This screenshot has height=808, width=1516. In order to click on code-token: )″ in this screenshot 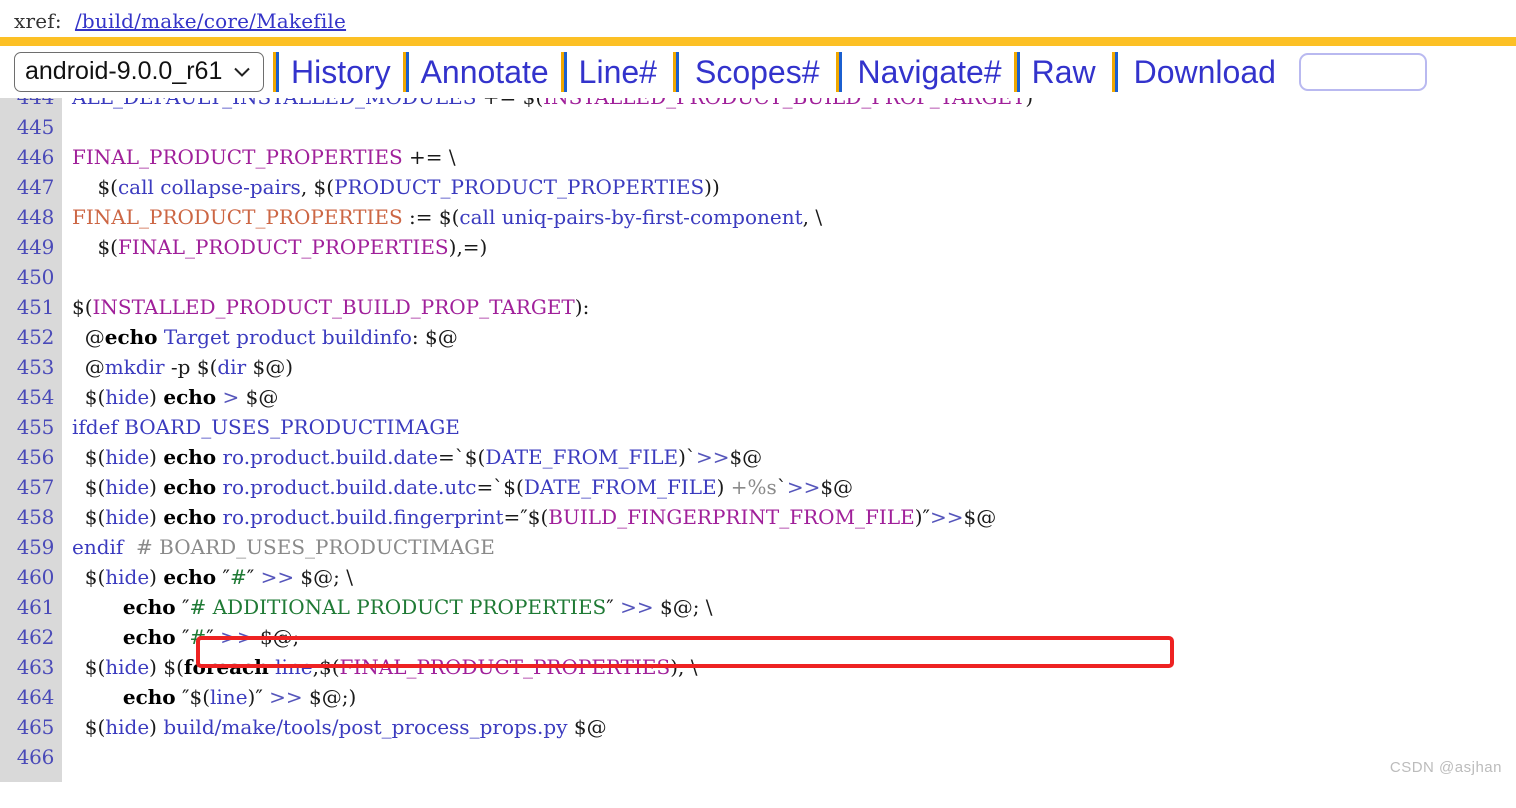, I will do `click(922, 517)`.